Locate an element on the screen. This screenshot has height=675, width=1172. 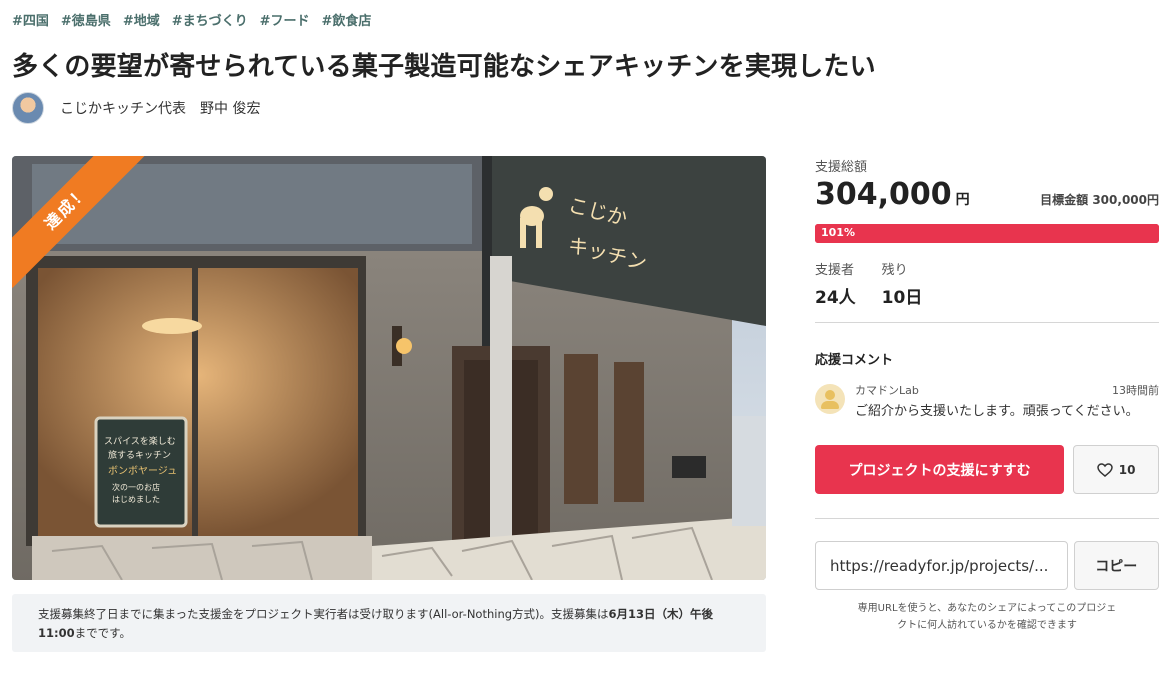
copy-button: コピー is located at coordinates (1116, 565).